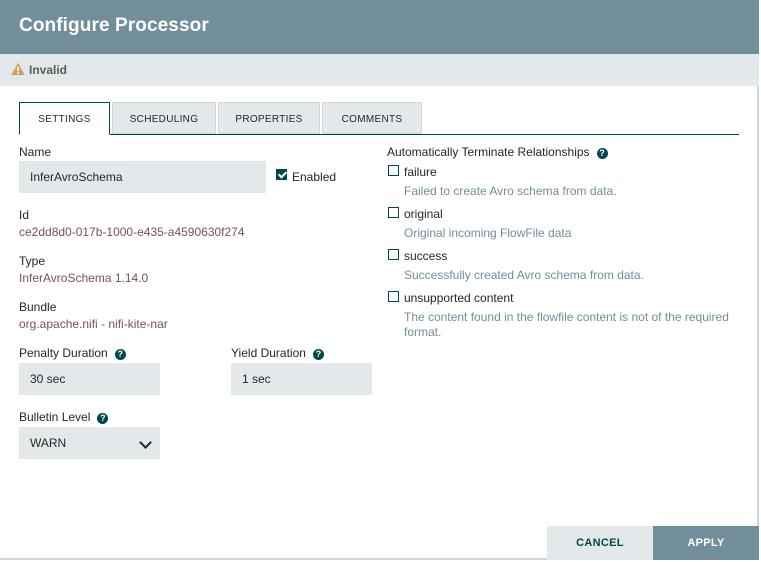  I want to click on penalty-duration-input: 30 sec, so click(89, 379).